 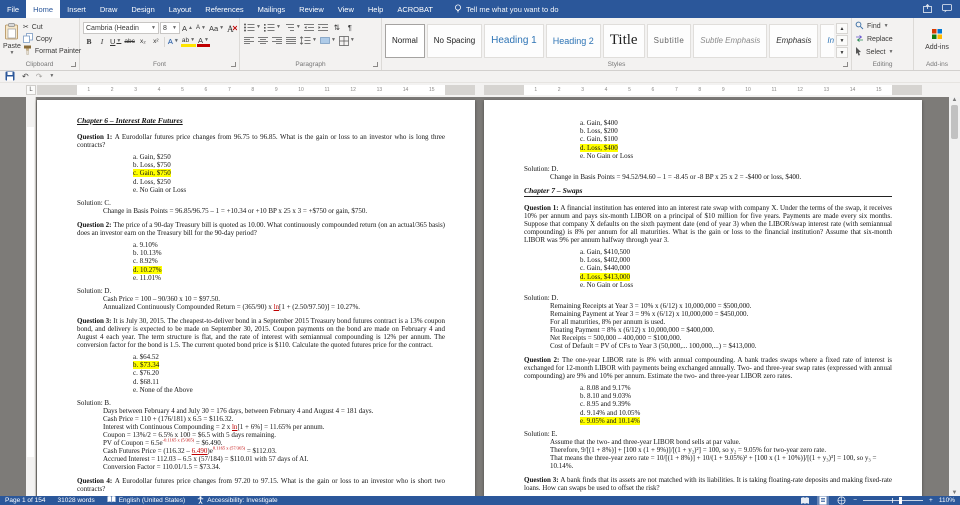 What do you see at coordinates (346, 9) in the screenshot?
I see `ribbon-tab-view: View` at bounding box center [346, 9].